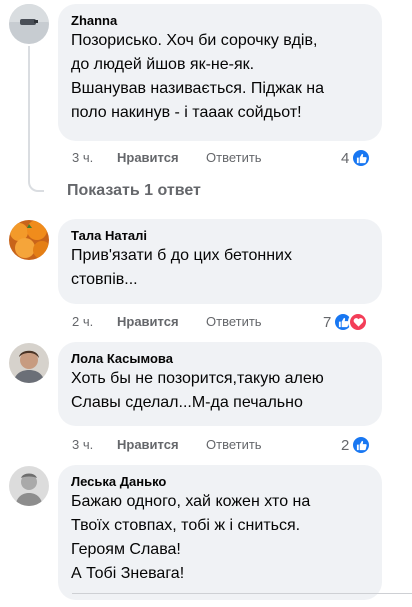  I want to click on reaction-count: 7, so click(327, 322).